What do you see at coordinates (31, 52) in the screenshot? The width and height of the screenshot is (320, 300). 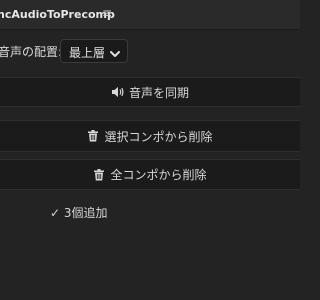 I see `placement-label: 音声の配置:` at bounding box center [31, 52].